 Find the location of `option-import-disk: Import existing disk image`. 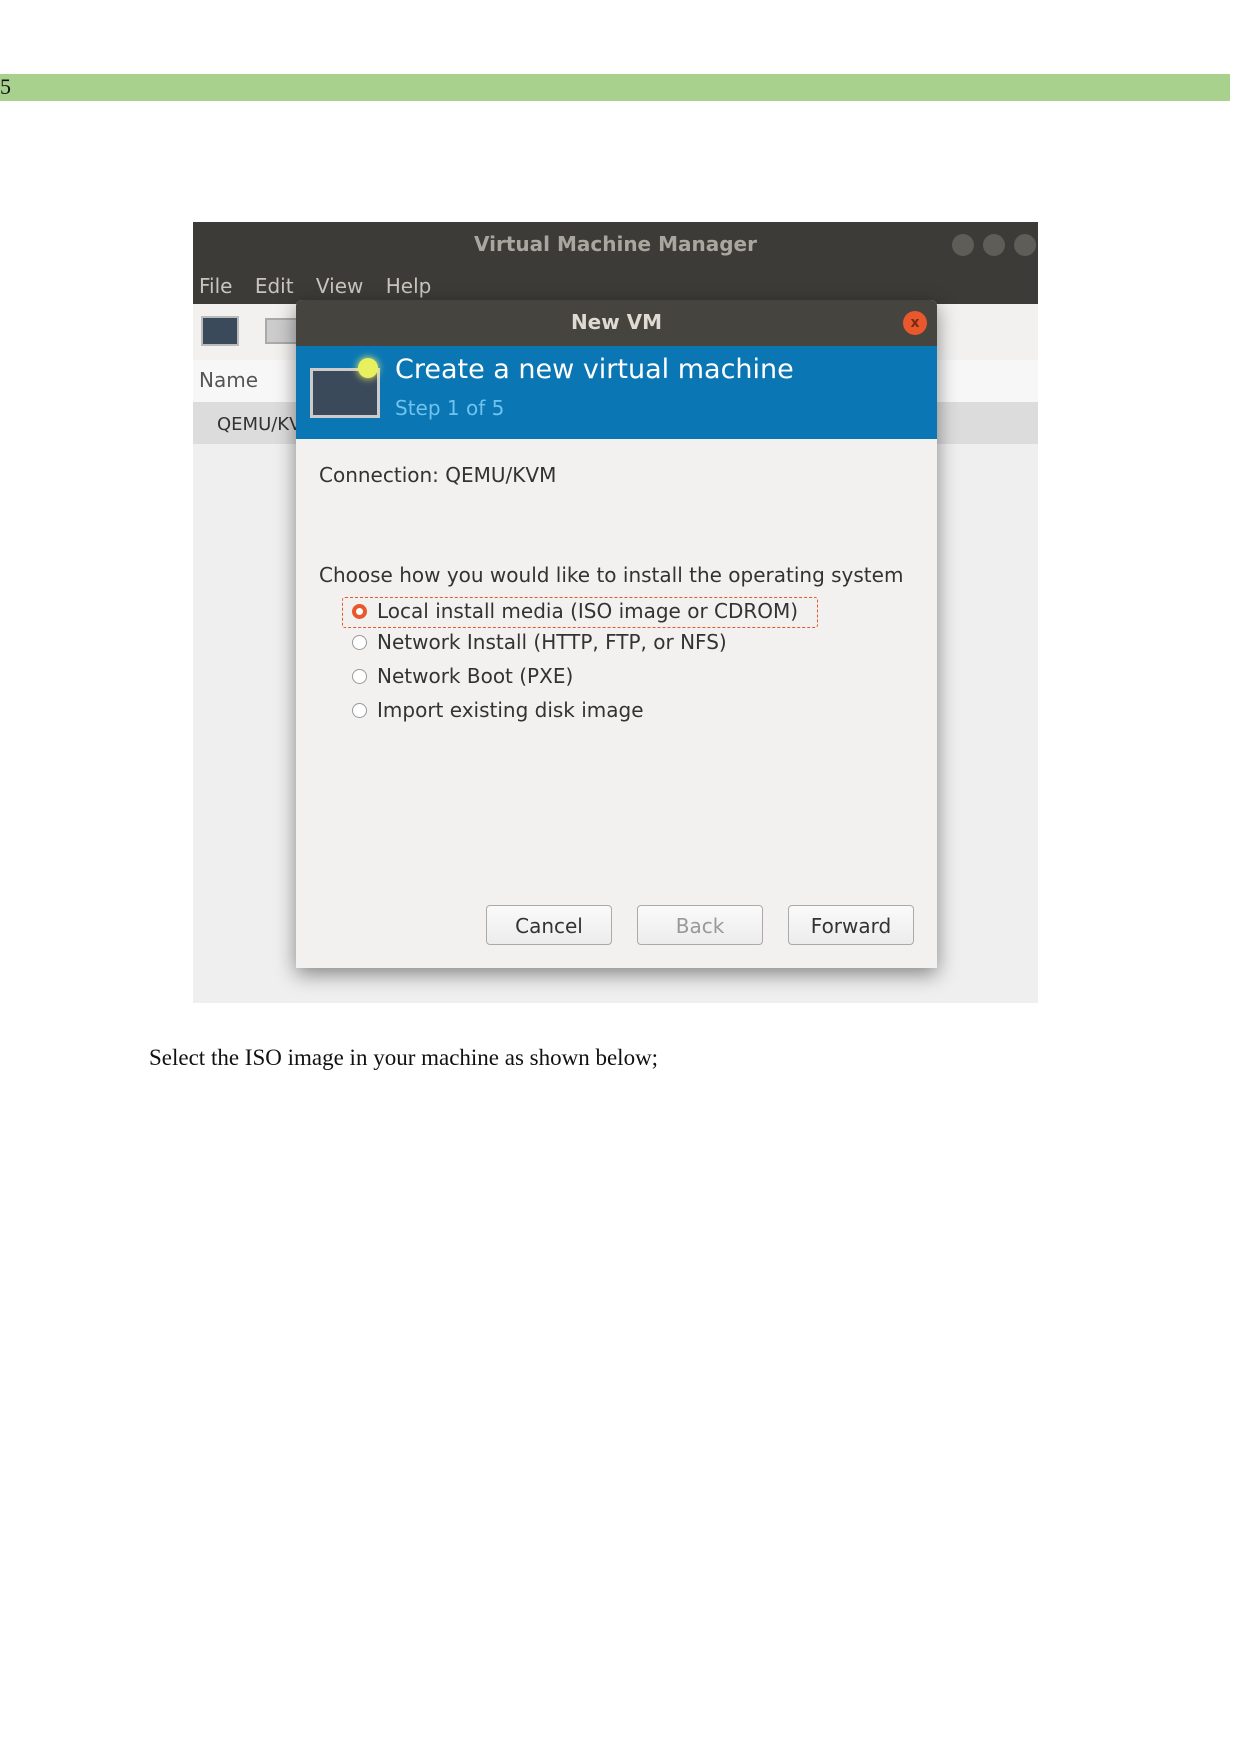

option-import-disk: Import existing disk image is located at coordinates (498, 710).